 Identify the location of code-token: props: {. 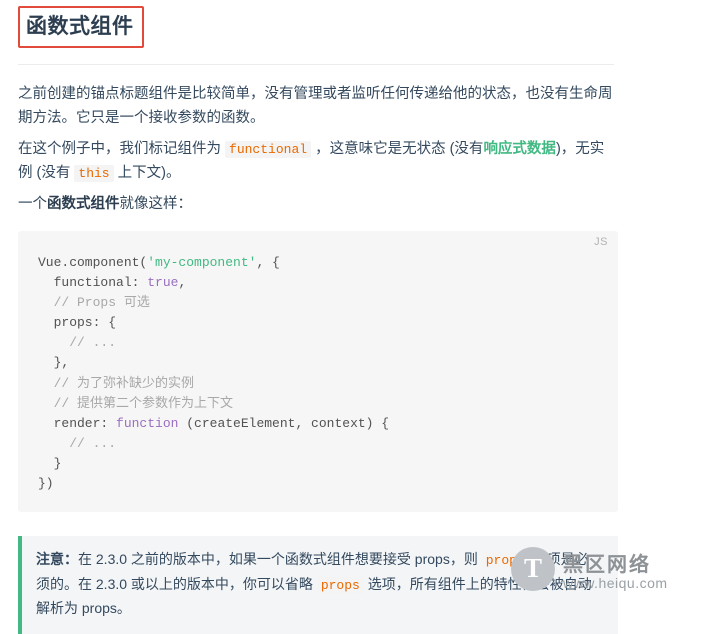
(77, 323).